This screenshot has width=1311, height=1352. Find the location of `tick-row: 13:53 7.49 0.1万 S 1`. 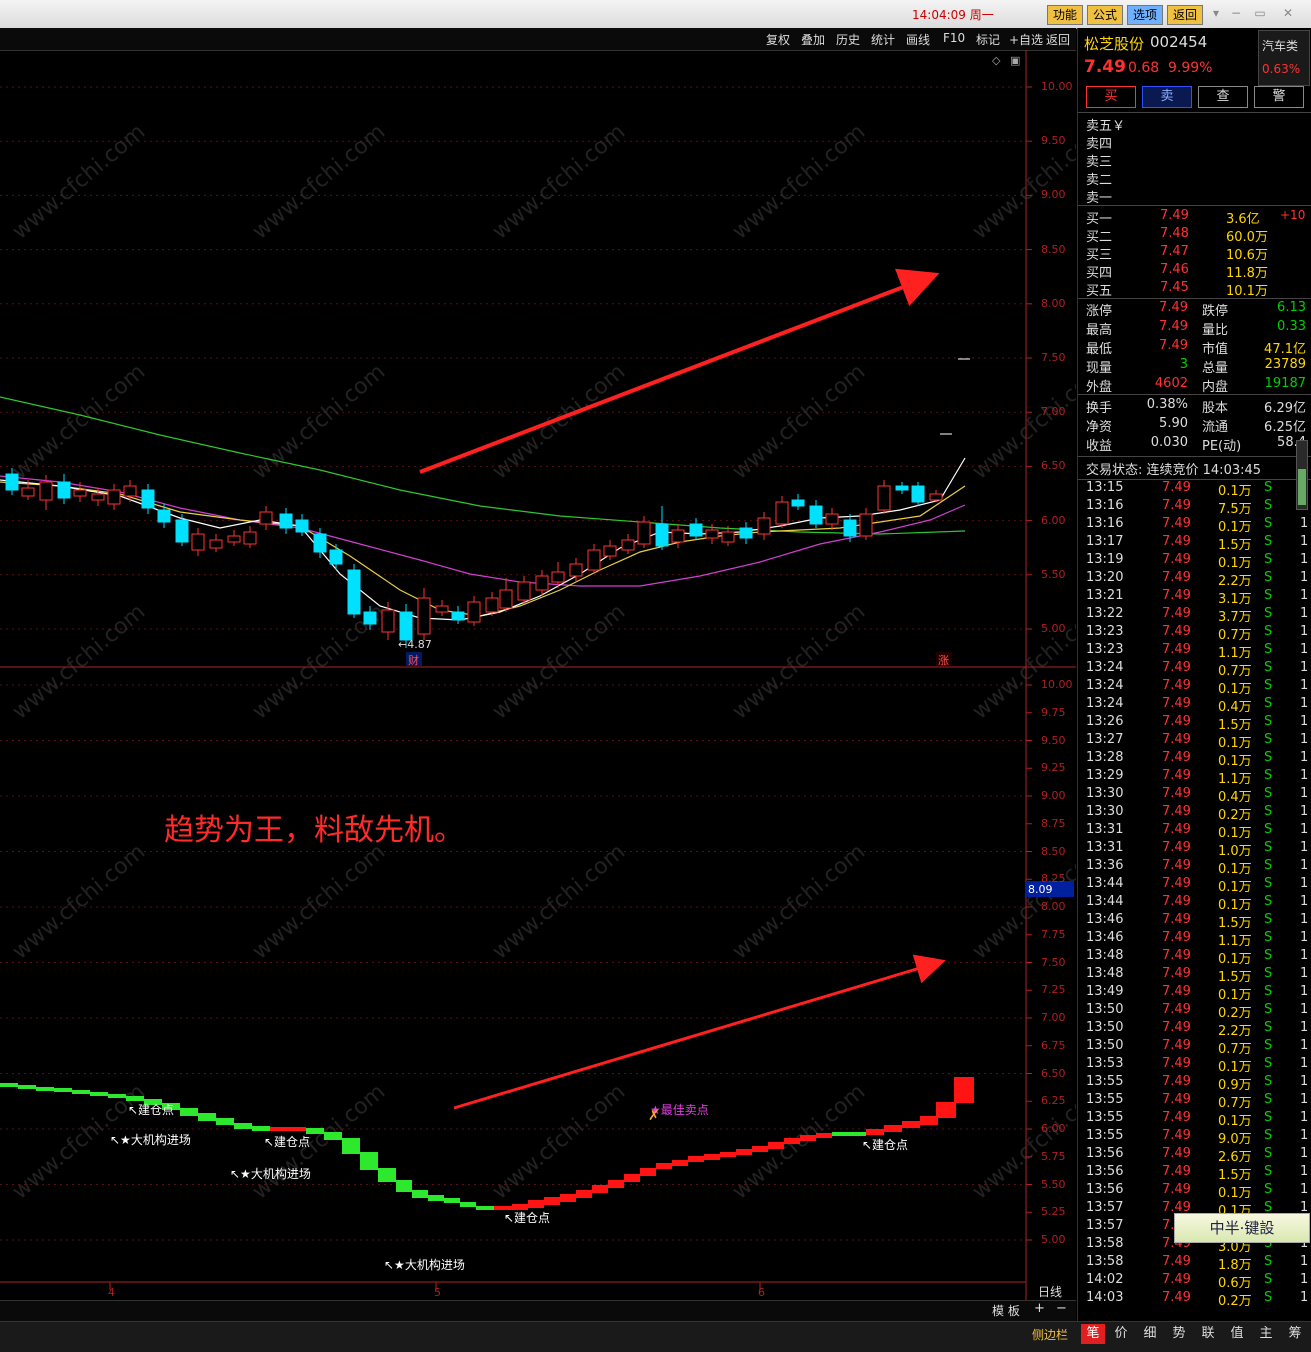

tick-row: 13:53 7.49 0.1万 S 1 is located at coordinates (1194, 1065).